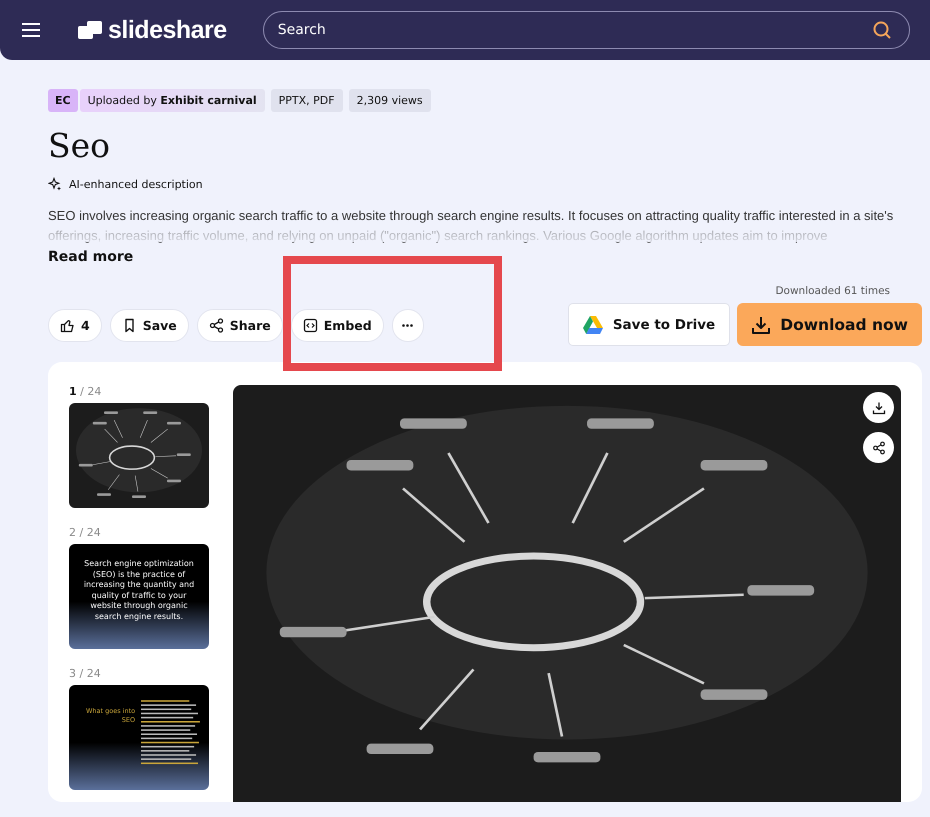 Image resolution: width=930 pixels, height=817 pixels. What do you see at coordinates (586, 30) in the screenshot?
I see `search-field: Search` at bounding box center [586, 30].